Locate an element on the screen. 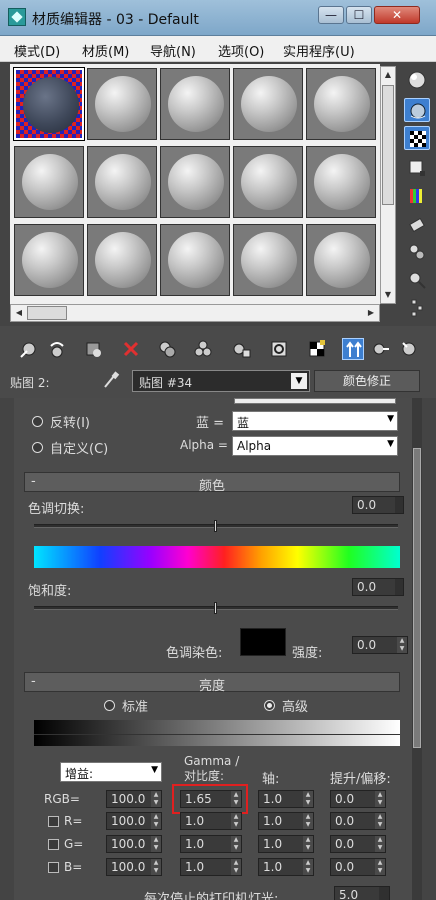 The height and width of the screenshot is (900, 436). make-preview-icon is located at coordinates (417, 224).